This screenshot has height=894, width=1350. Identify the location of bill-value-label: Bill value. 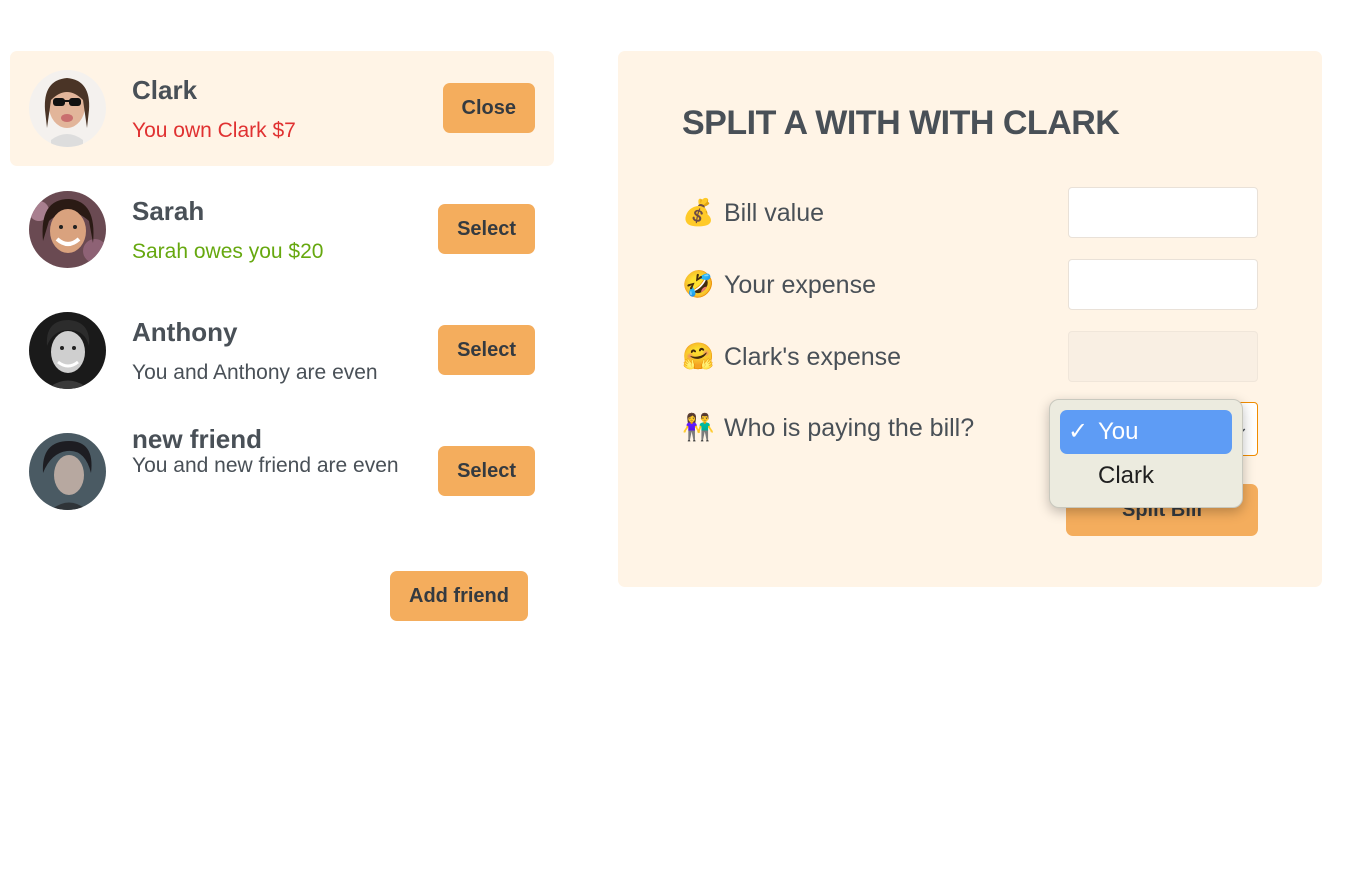
(774, 213).